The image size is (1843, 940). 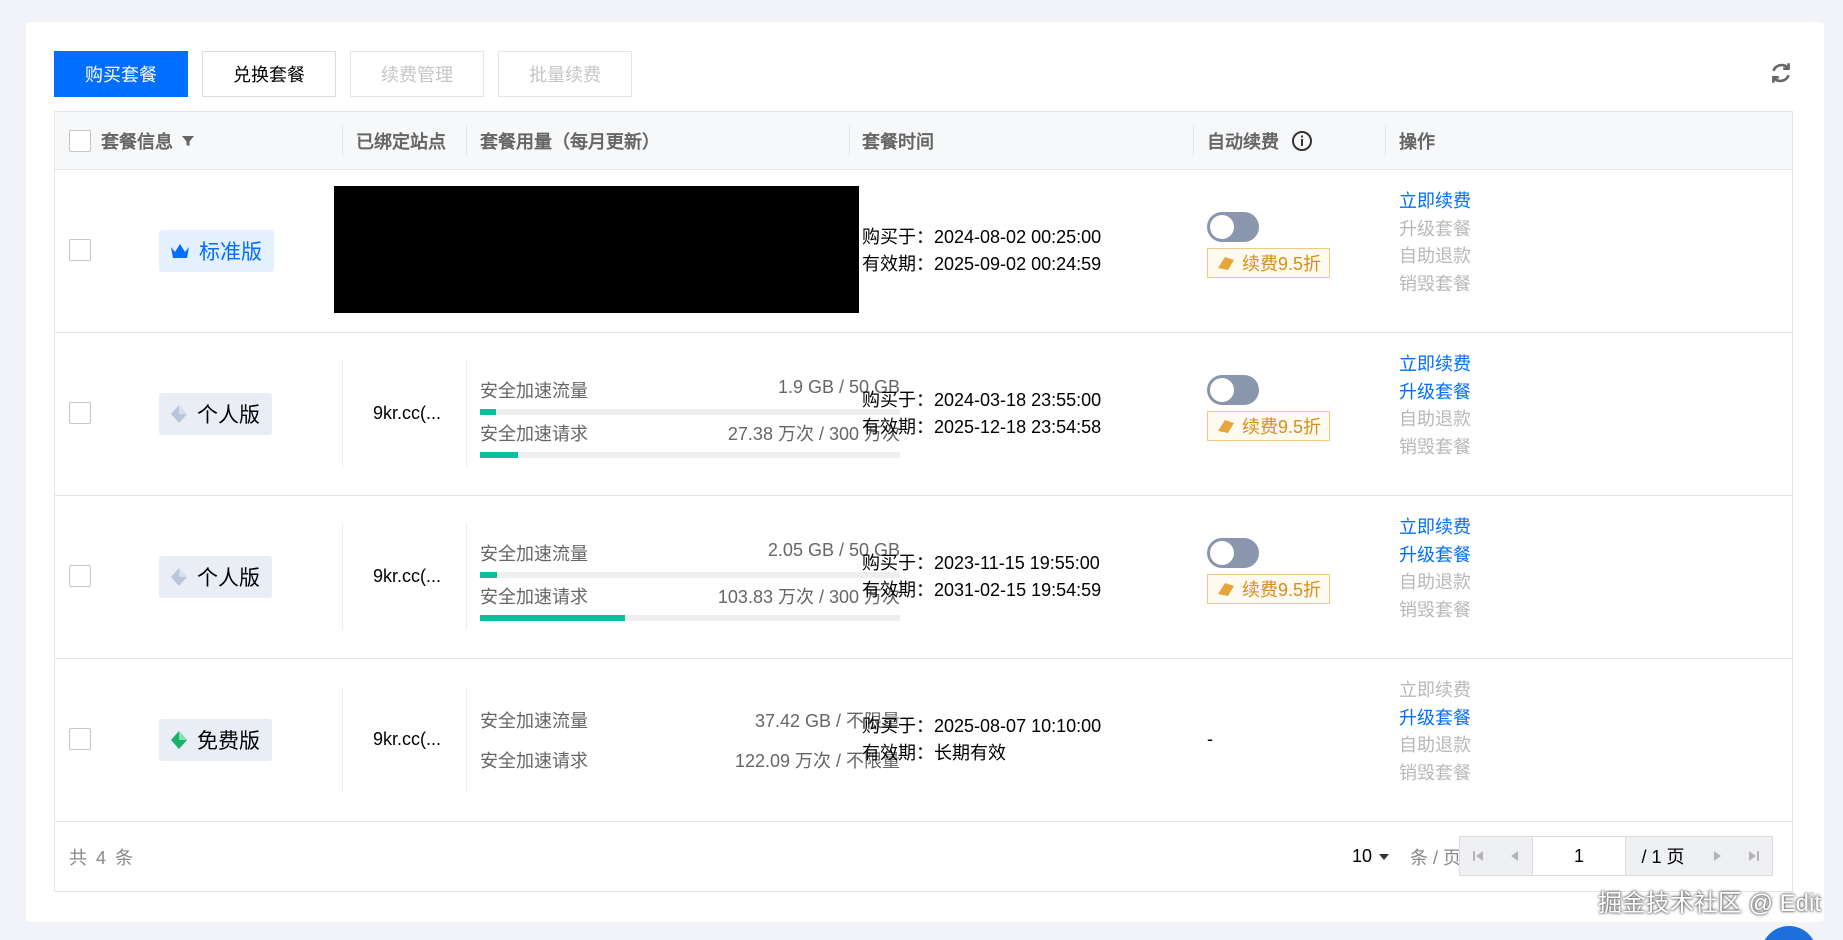 What do you see at coordinates (121, 74) in the screenshot?
I see `buy-plan-button: 购买套餐` at bounding box center [121, 74].